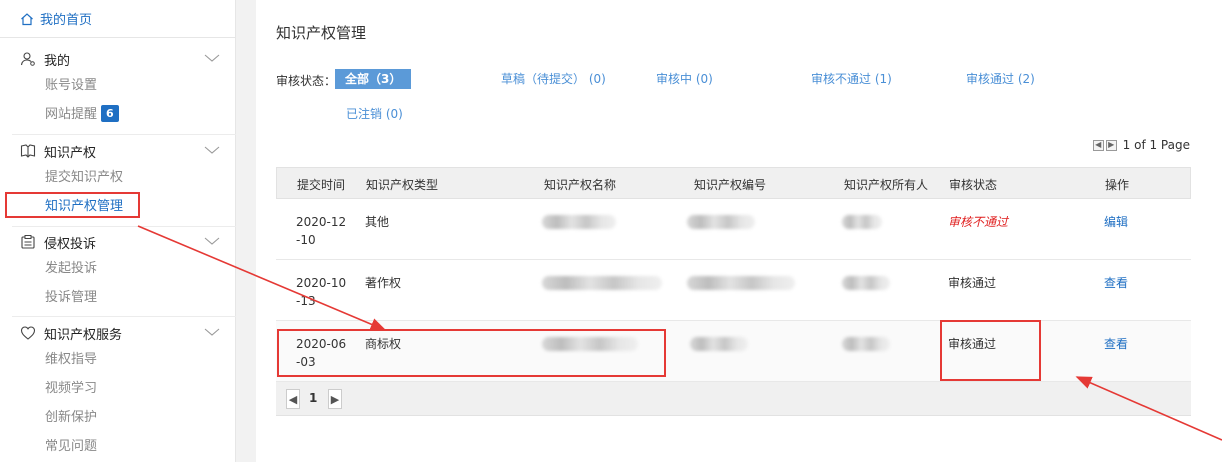  What do you see at coordinates (118, 151) in the screenshot?
I see `sidebar-section-ip: 知识产权` at bounding box center [118, 151].